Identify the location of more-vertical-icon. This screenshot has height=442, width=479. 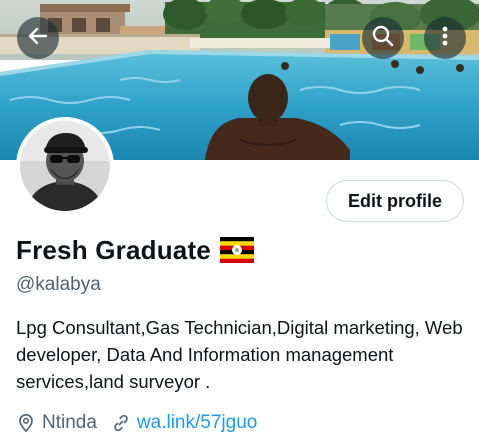
(445, 38).